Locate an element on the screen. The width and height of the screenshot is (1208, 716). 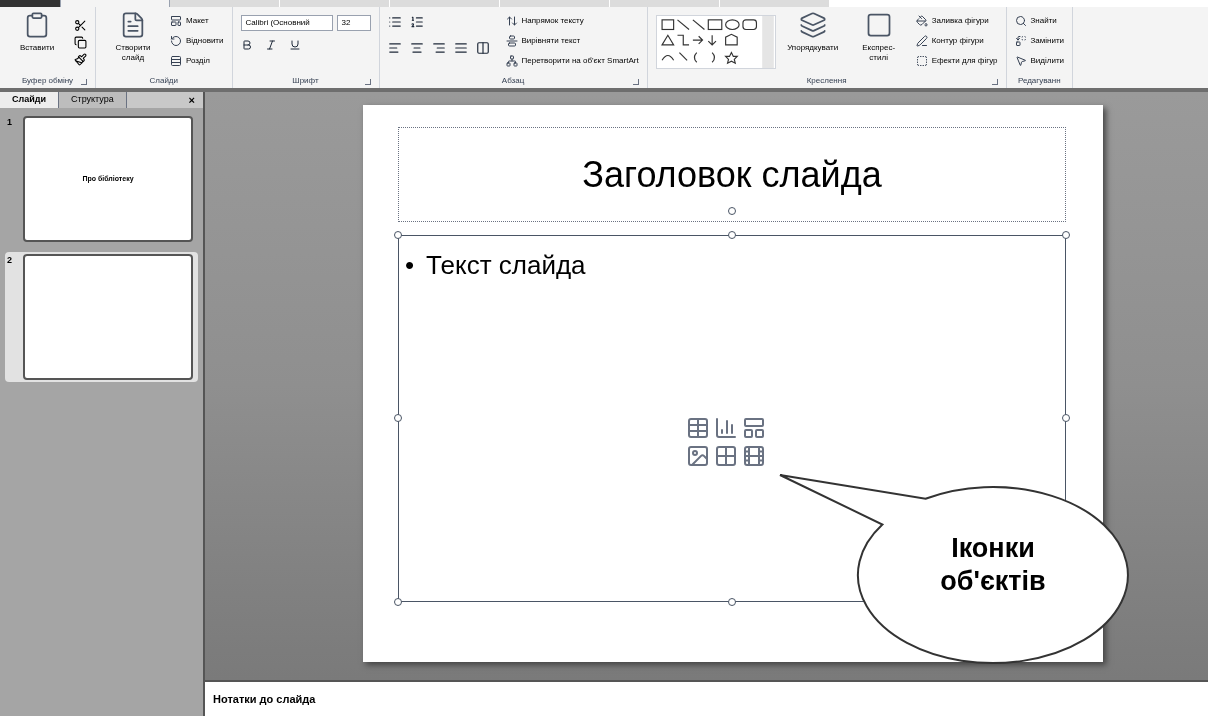
slide-body-text: Текст слайда is located at coordinates (506, 265).